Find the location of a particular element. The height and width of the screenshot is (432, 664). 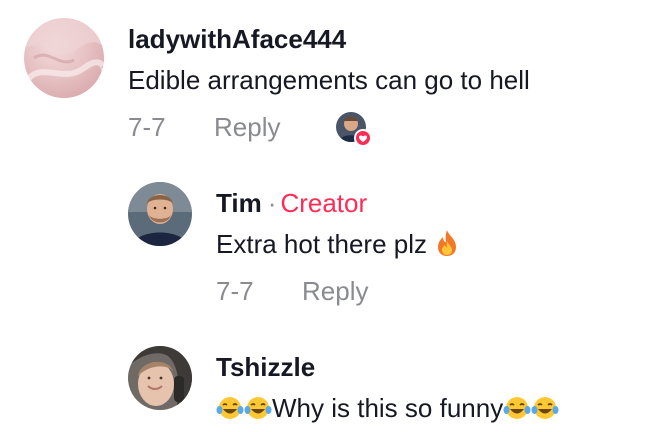

comment-text: Extra hot there plz is located at coordinates (338, 244).